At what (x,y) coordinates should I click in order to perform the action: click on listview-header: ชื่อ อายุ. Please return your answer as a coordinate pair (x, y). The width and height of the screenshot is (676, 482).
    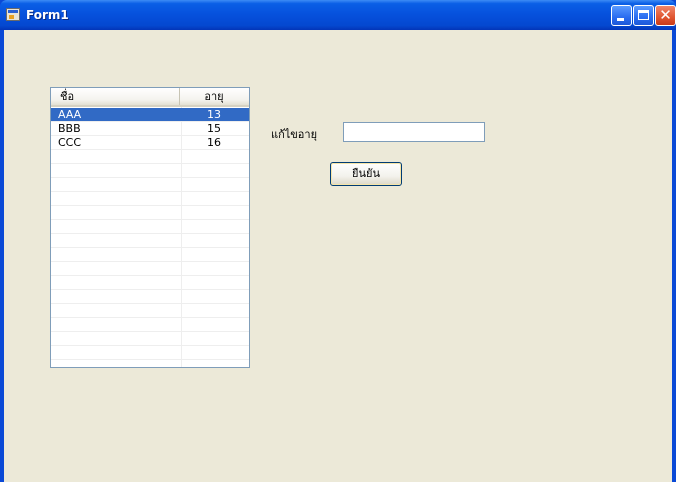
    Looking at the image, I should click on (150, 97).